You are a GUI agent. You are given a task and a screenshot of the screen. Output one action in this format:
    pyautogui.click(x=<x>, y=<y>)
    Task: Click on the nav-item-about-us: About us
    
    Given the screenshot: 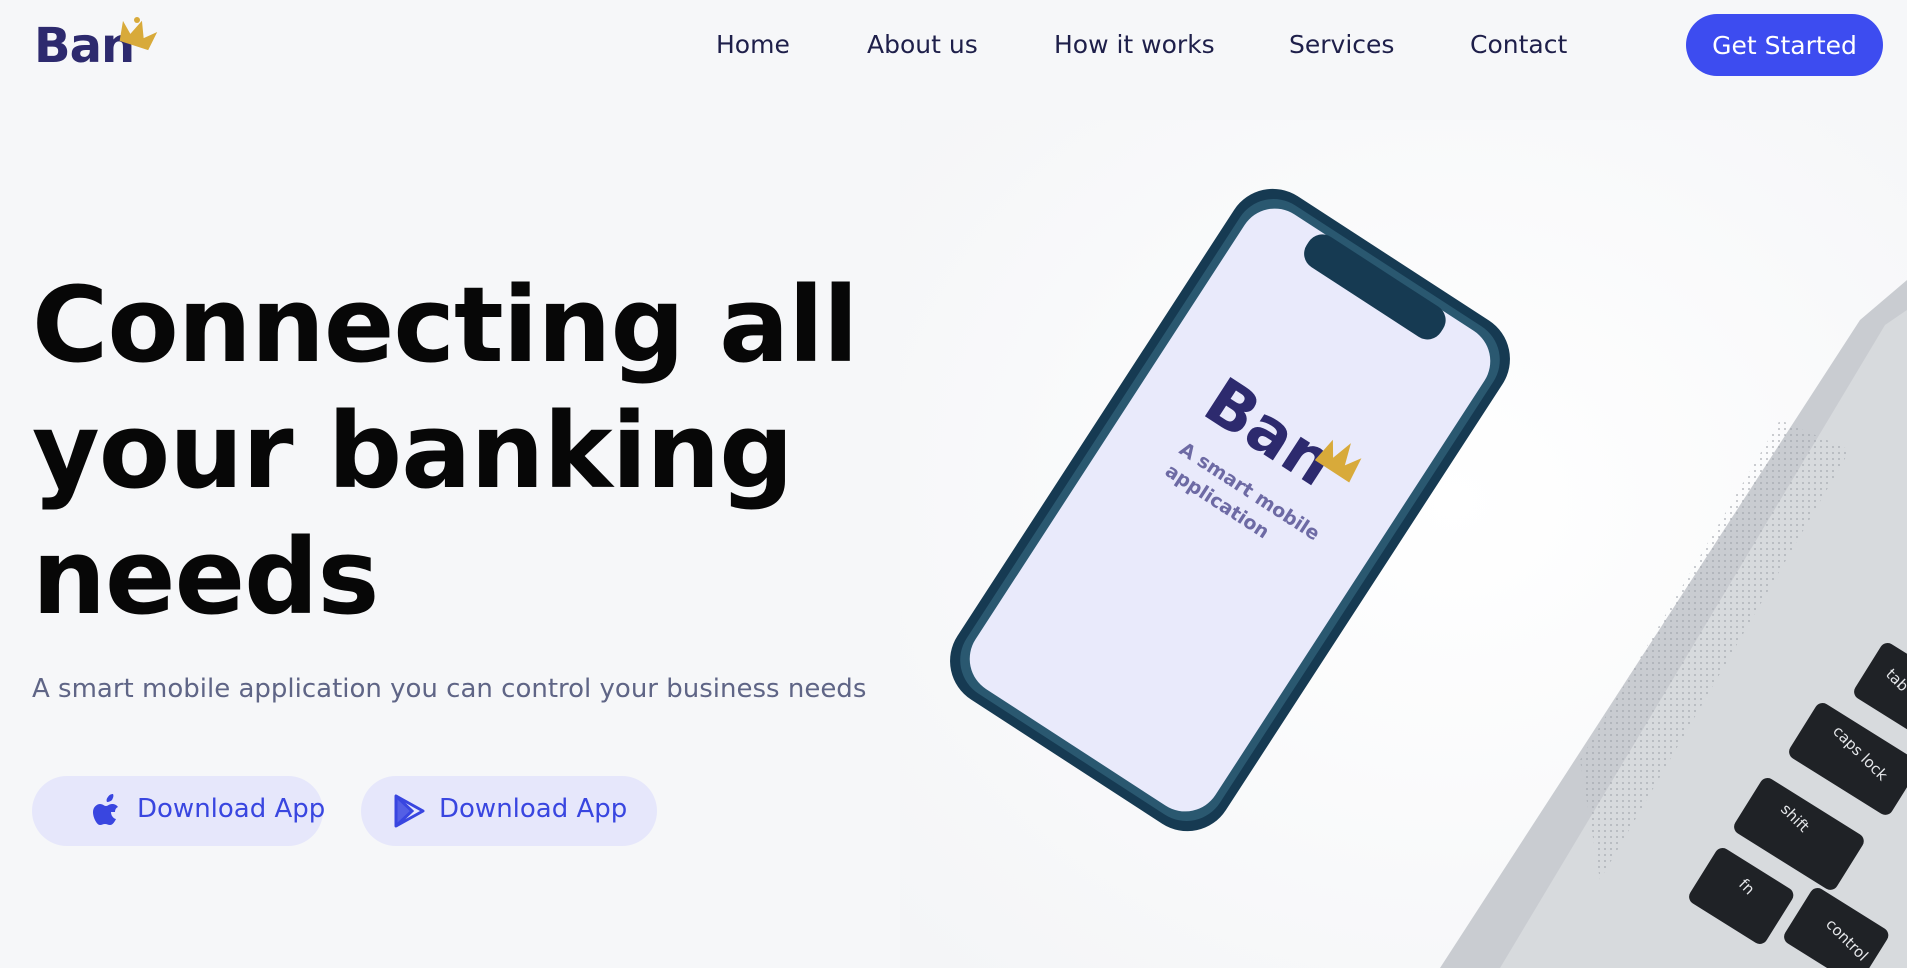 What is the action you would take?
    pyautogui.click(x=922, y=45)
    